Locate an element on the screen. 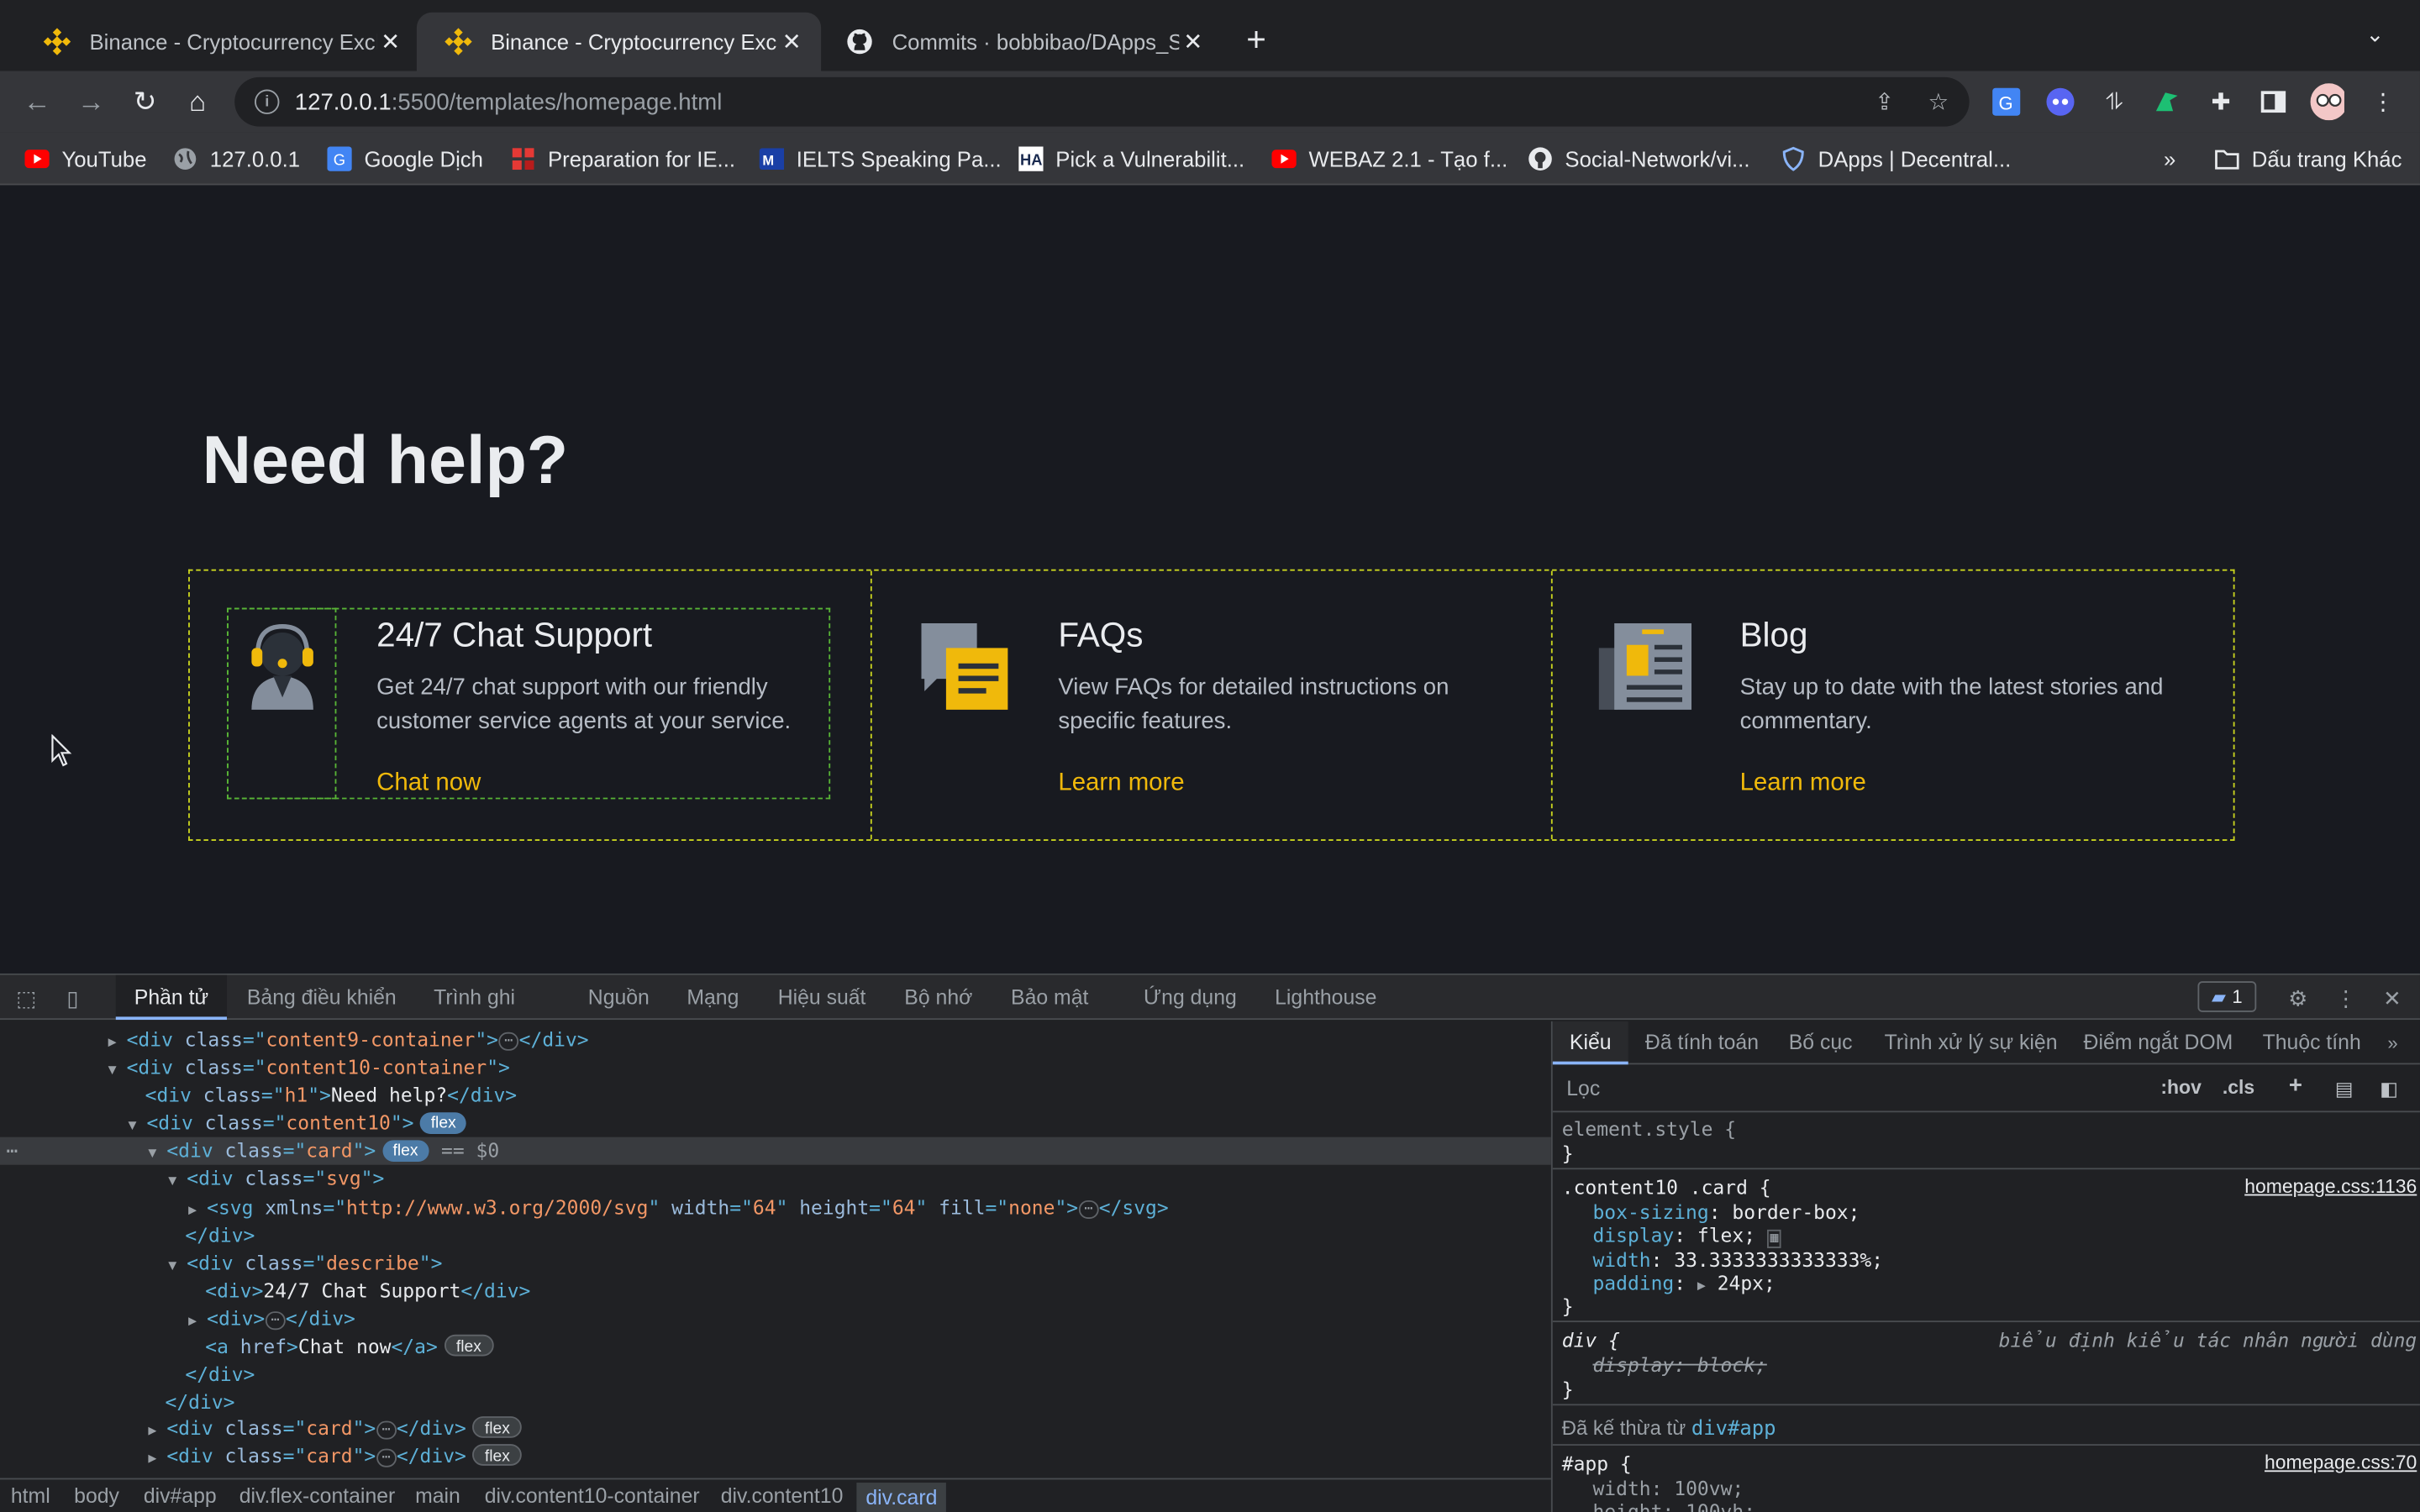  tab-properties: Thuộc tính is located at coordinates (2312, 1042).